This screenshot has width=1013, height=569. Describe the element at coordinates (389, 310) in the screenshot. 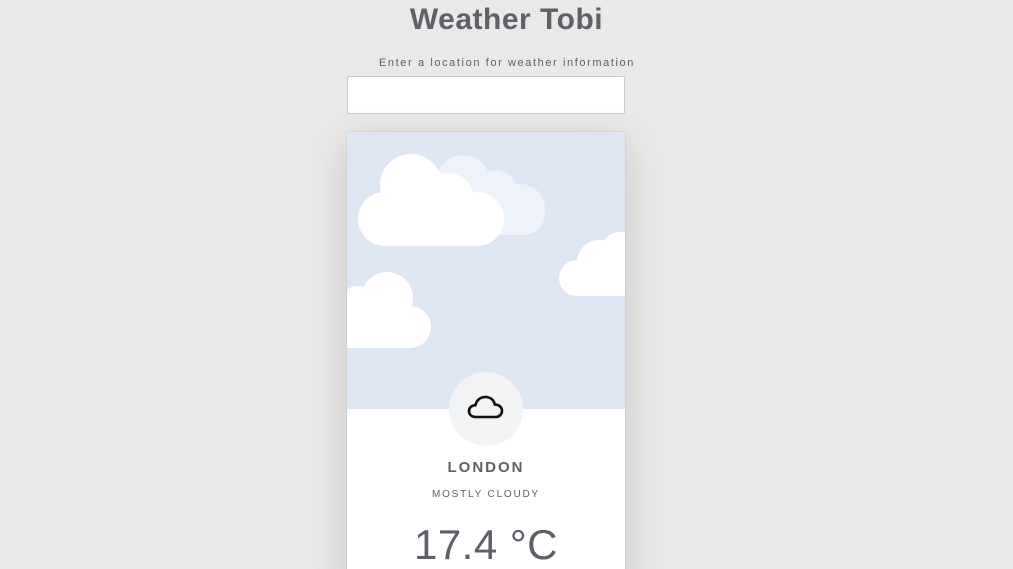

I see `cloud-left-illustration` at that location.